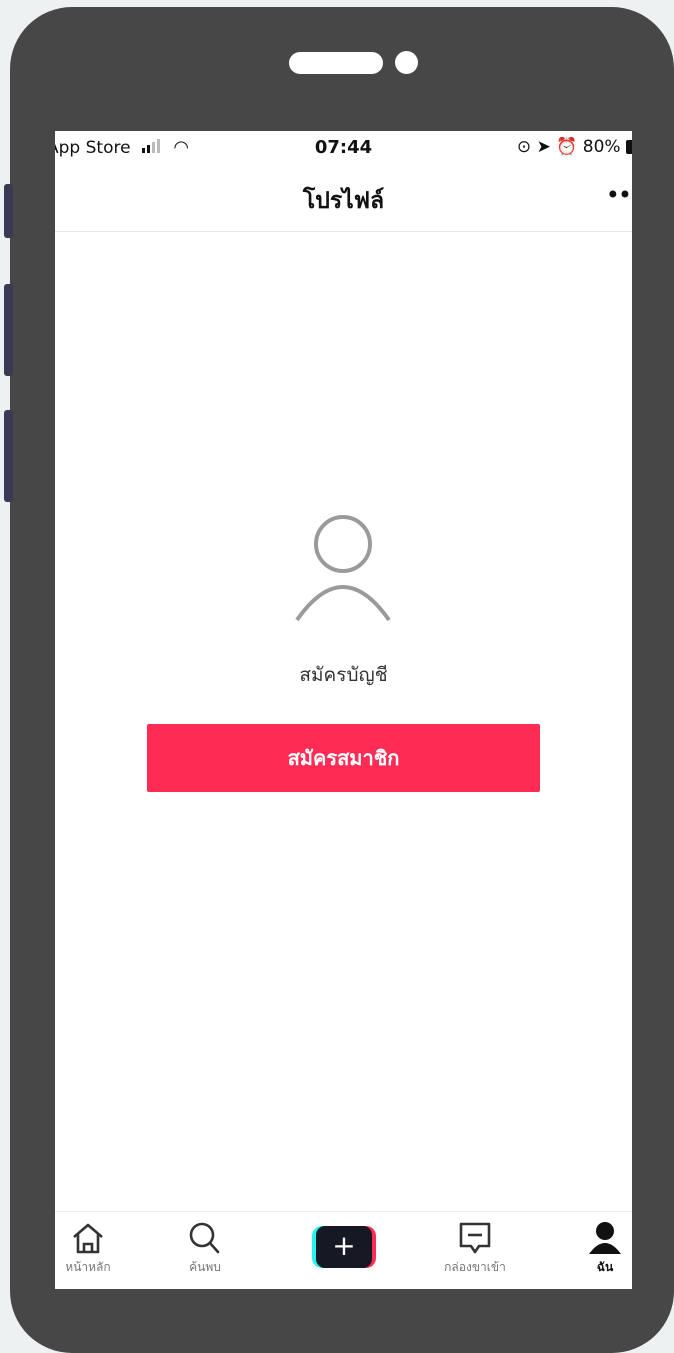 The height and width of the screenshot is (1353, 674). Describe the element at coordinates (524, 147) in the screenshot. I see `orientation-lock-icon: ⊙` at that location.